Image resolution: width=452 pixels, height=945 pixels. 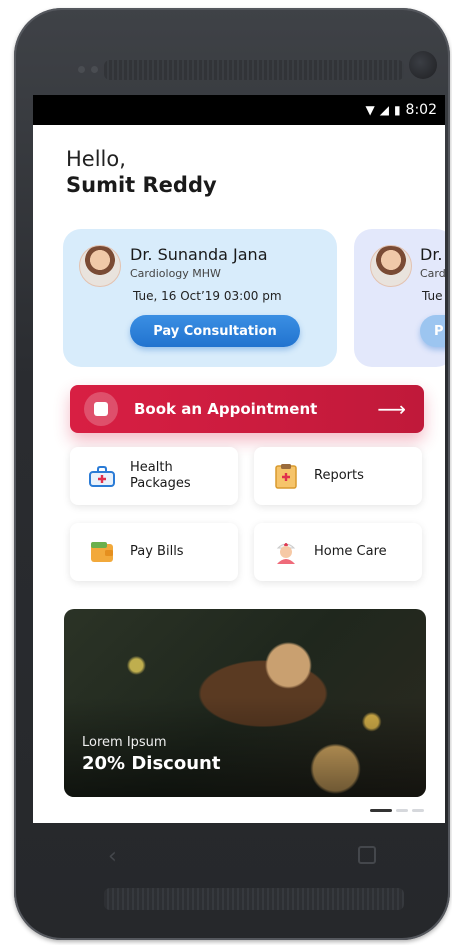 I want to click on sensor-dots, so click(x=88, y=69).